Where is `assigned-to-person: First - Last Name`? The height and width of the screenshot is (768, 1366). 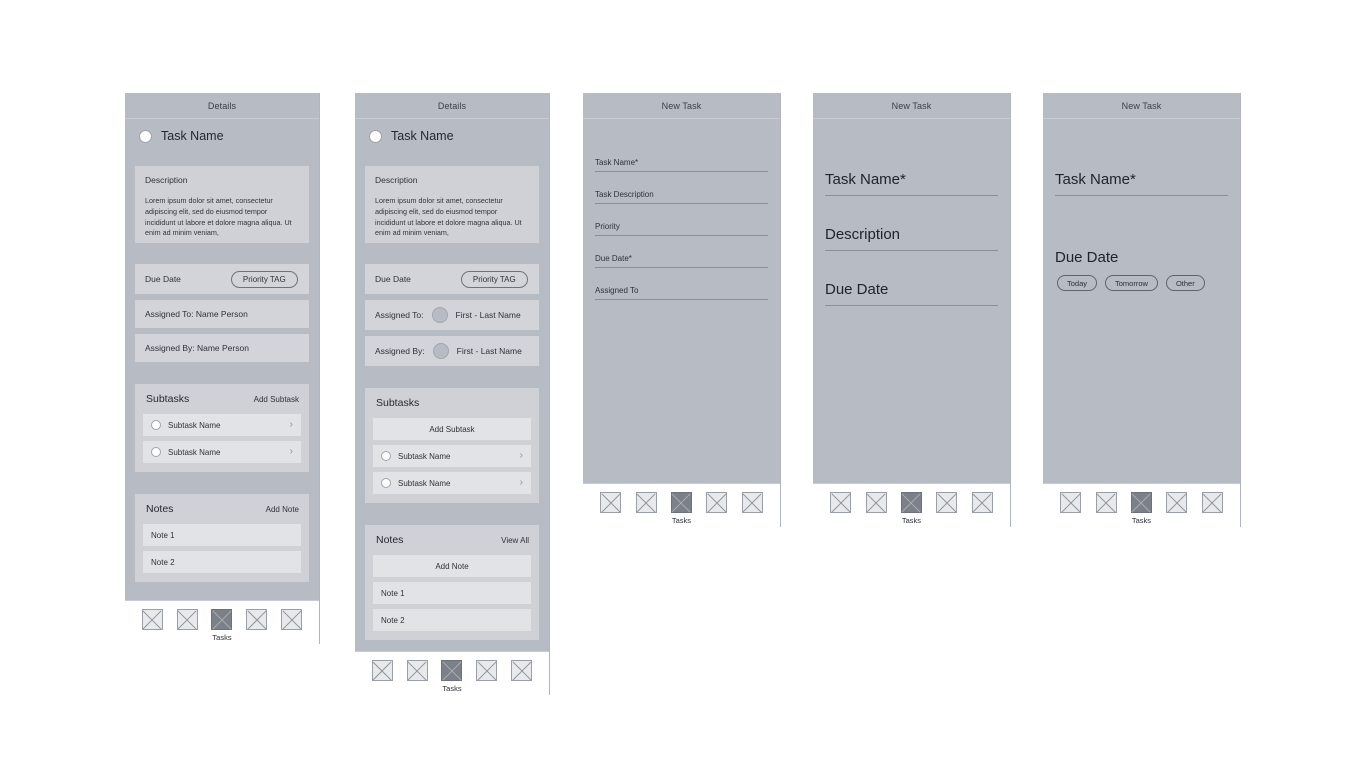 assigned-to-person: First - Last Name is located at coordinates (488, 315).